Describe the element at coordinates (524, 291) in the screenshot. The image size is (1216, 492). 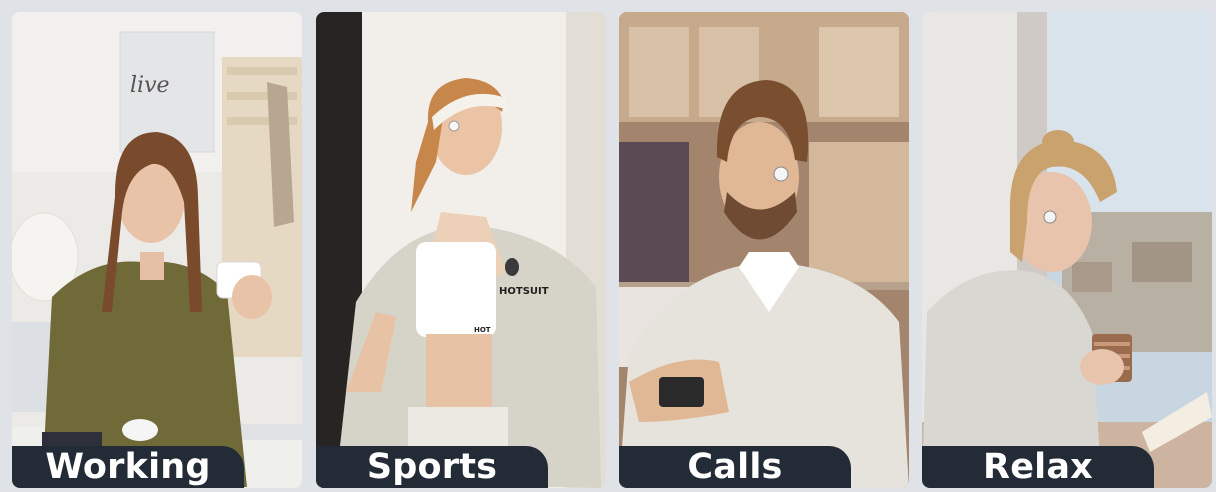
I see `shirt-text: HOTSUIT` at that location.